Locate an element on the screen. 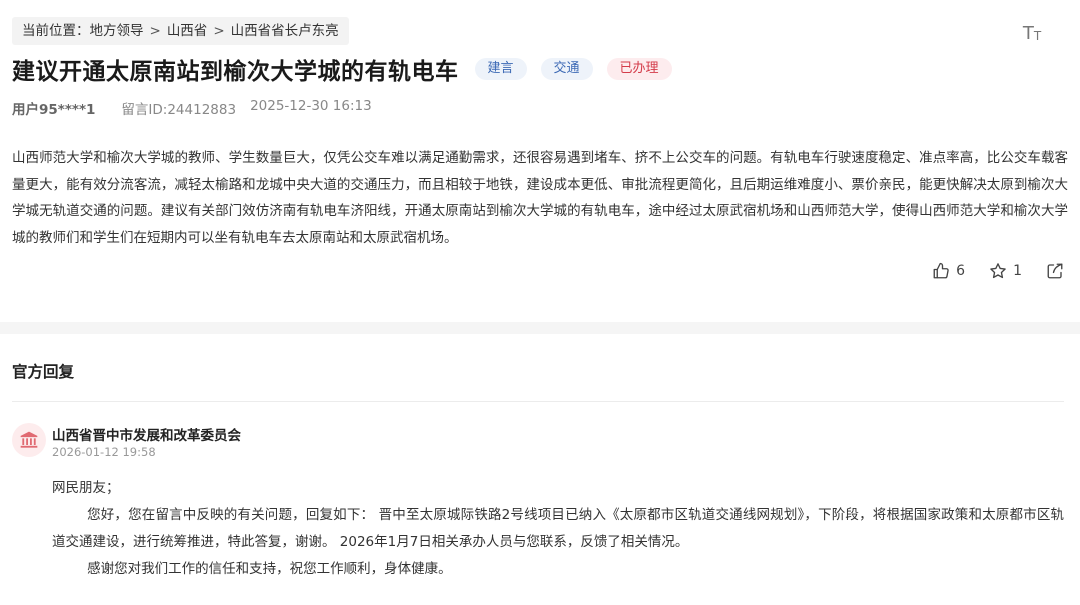  thumbs-up-icon is located at coordinates (941, 270).